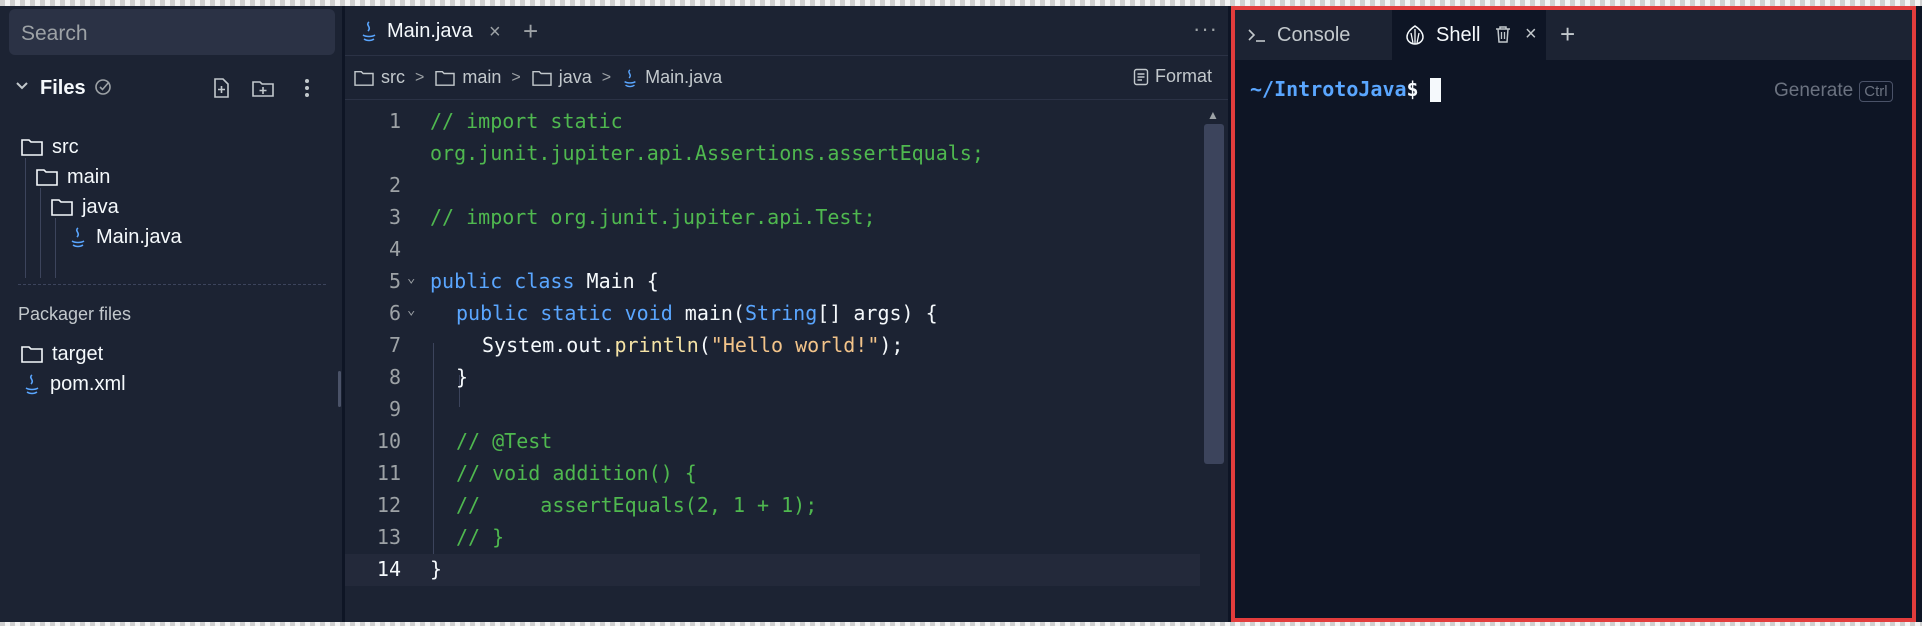  Describe the element at coordinates (1184, 76) in the screenshot. I see `format-label: Format` at that location.